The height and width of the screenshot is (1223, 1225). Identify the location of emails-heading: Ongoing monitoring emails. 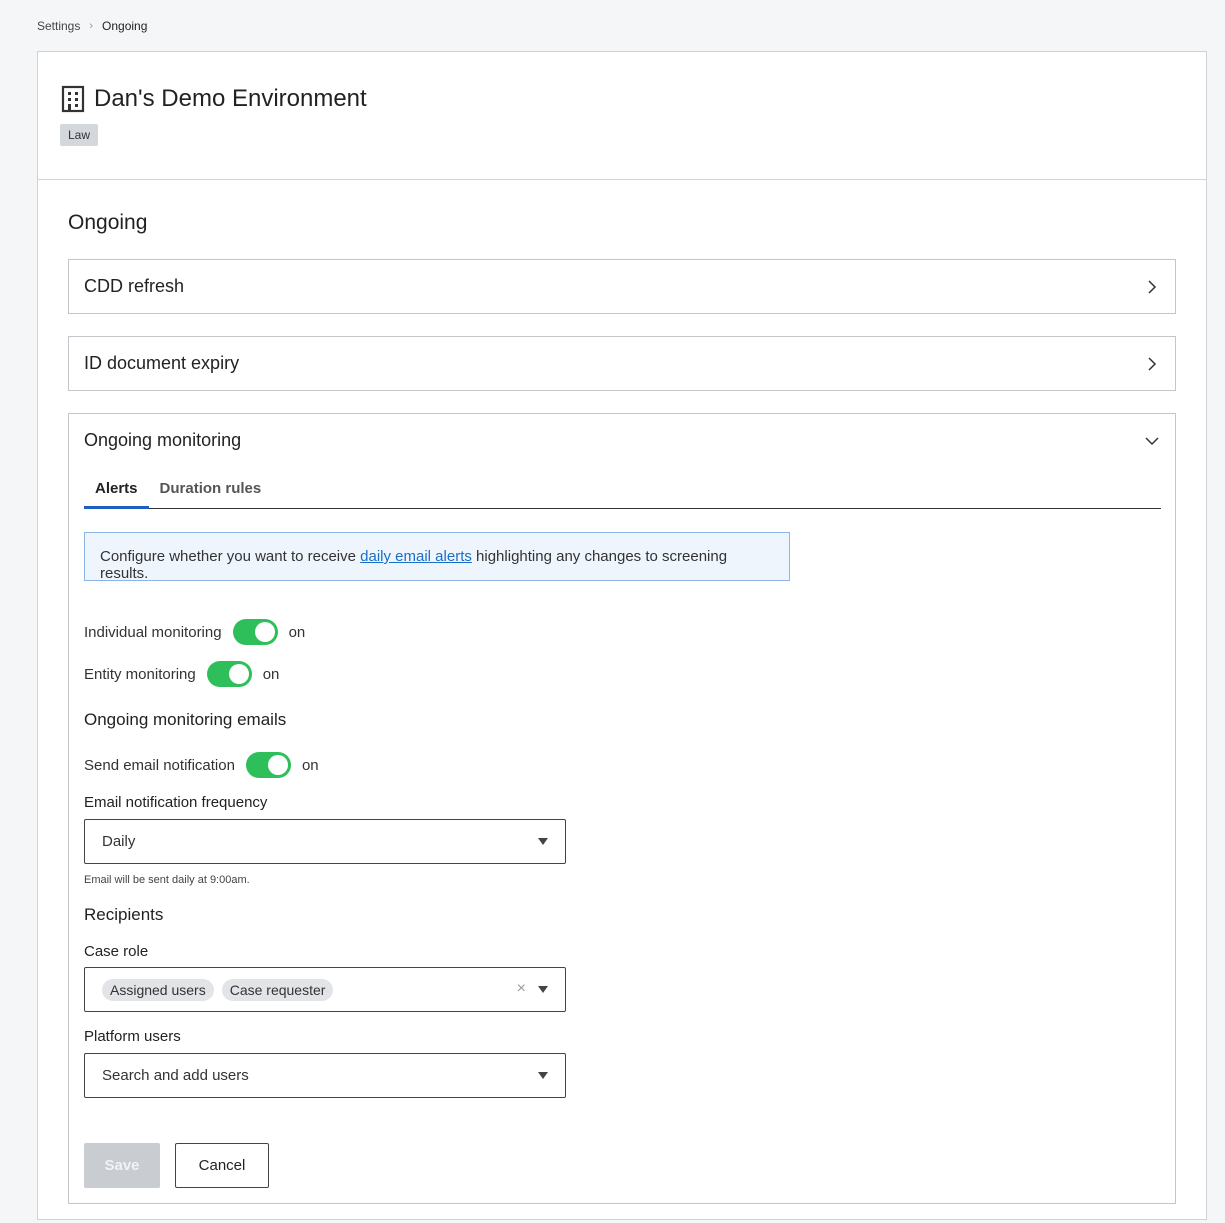
(185, 719).